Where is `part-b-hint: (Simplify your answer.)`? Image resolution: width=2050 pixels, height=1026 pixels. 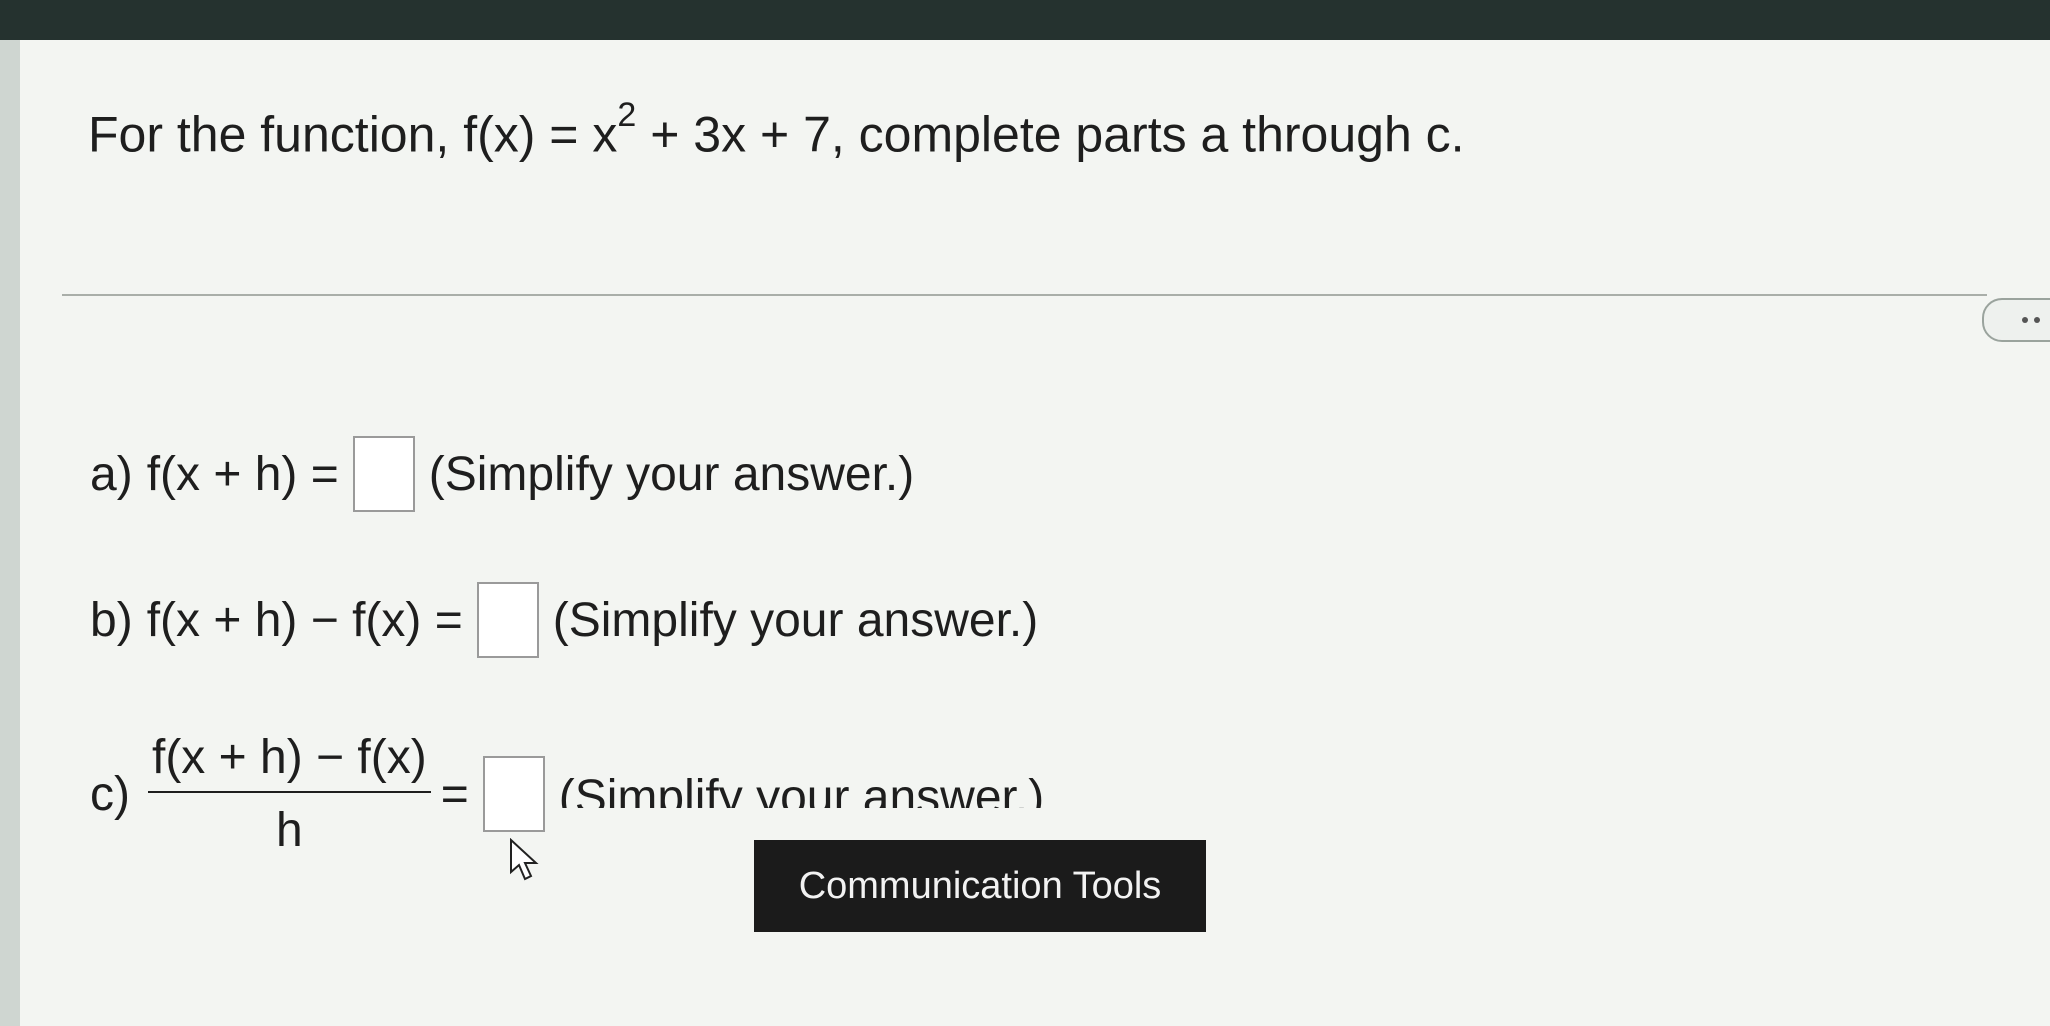 part-b-hint: (Simplify your answer.) is located at coordinates (795, 620).